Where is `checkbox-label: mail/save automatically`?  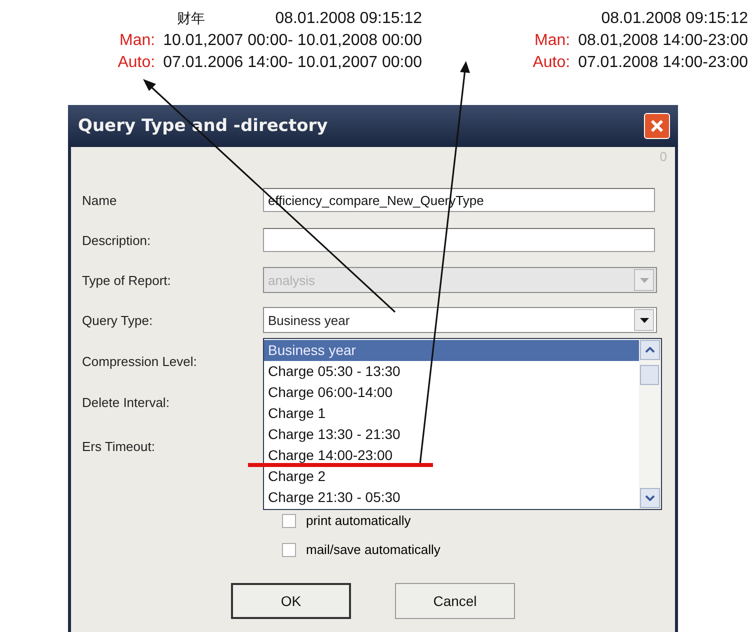 checkbox-label: mail/save automatically is located at coordinates (373, 549).